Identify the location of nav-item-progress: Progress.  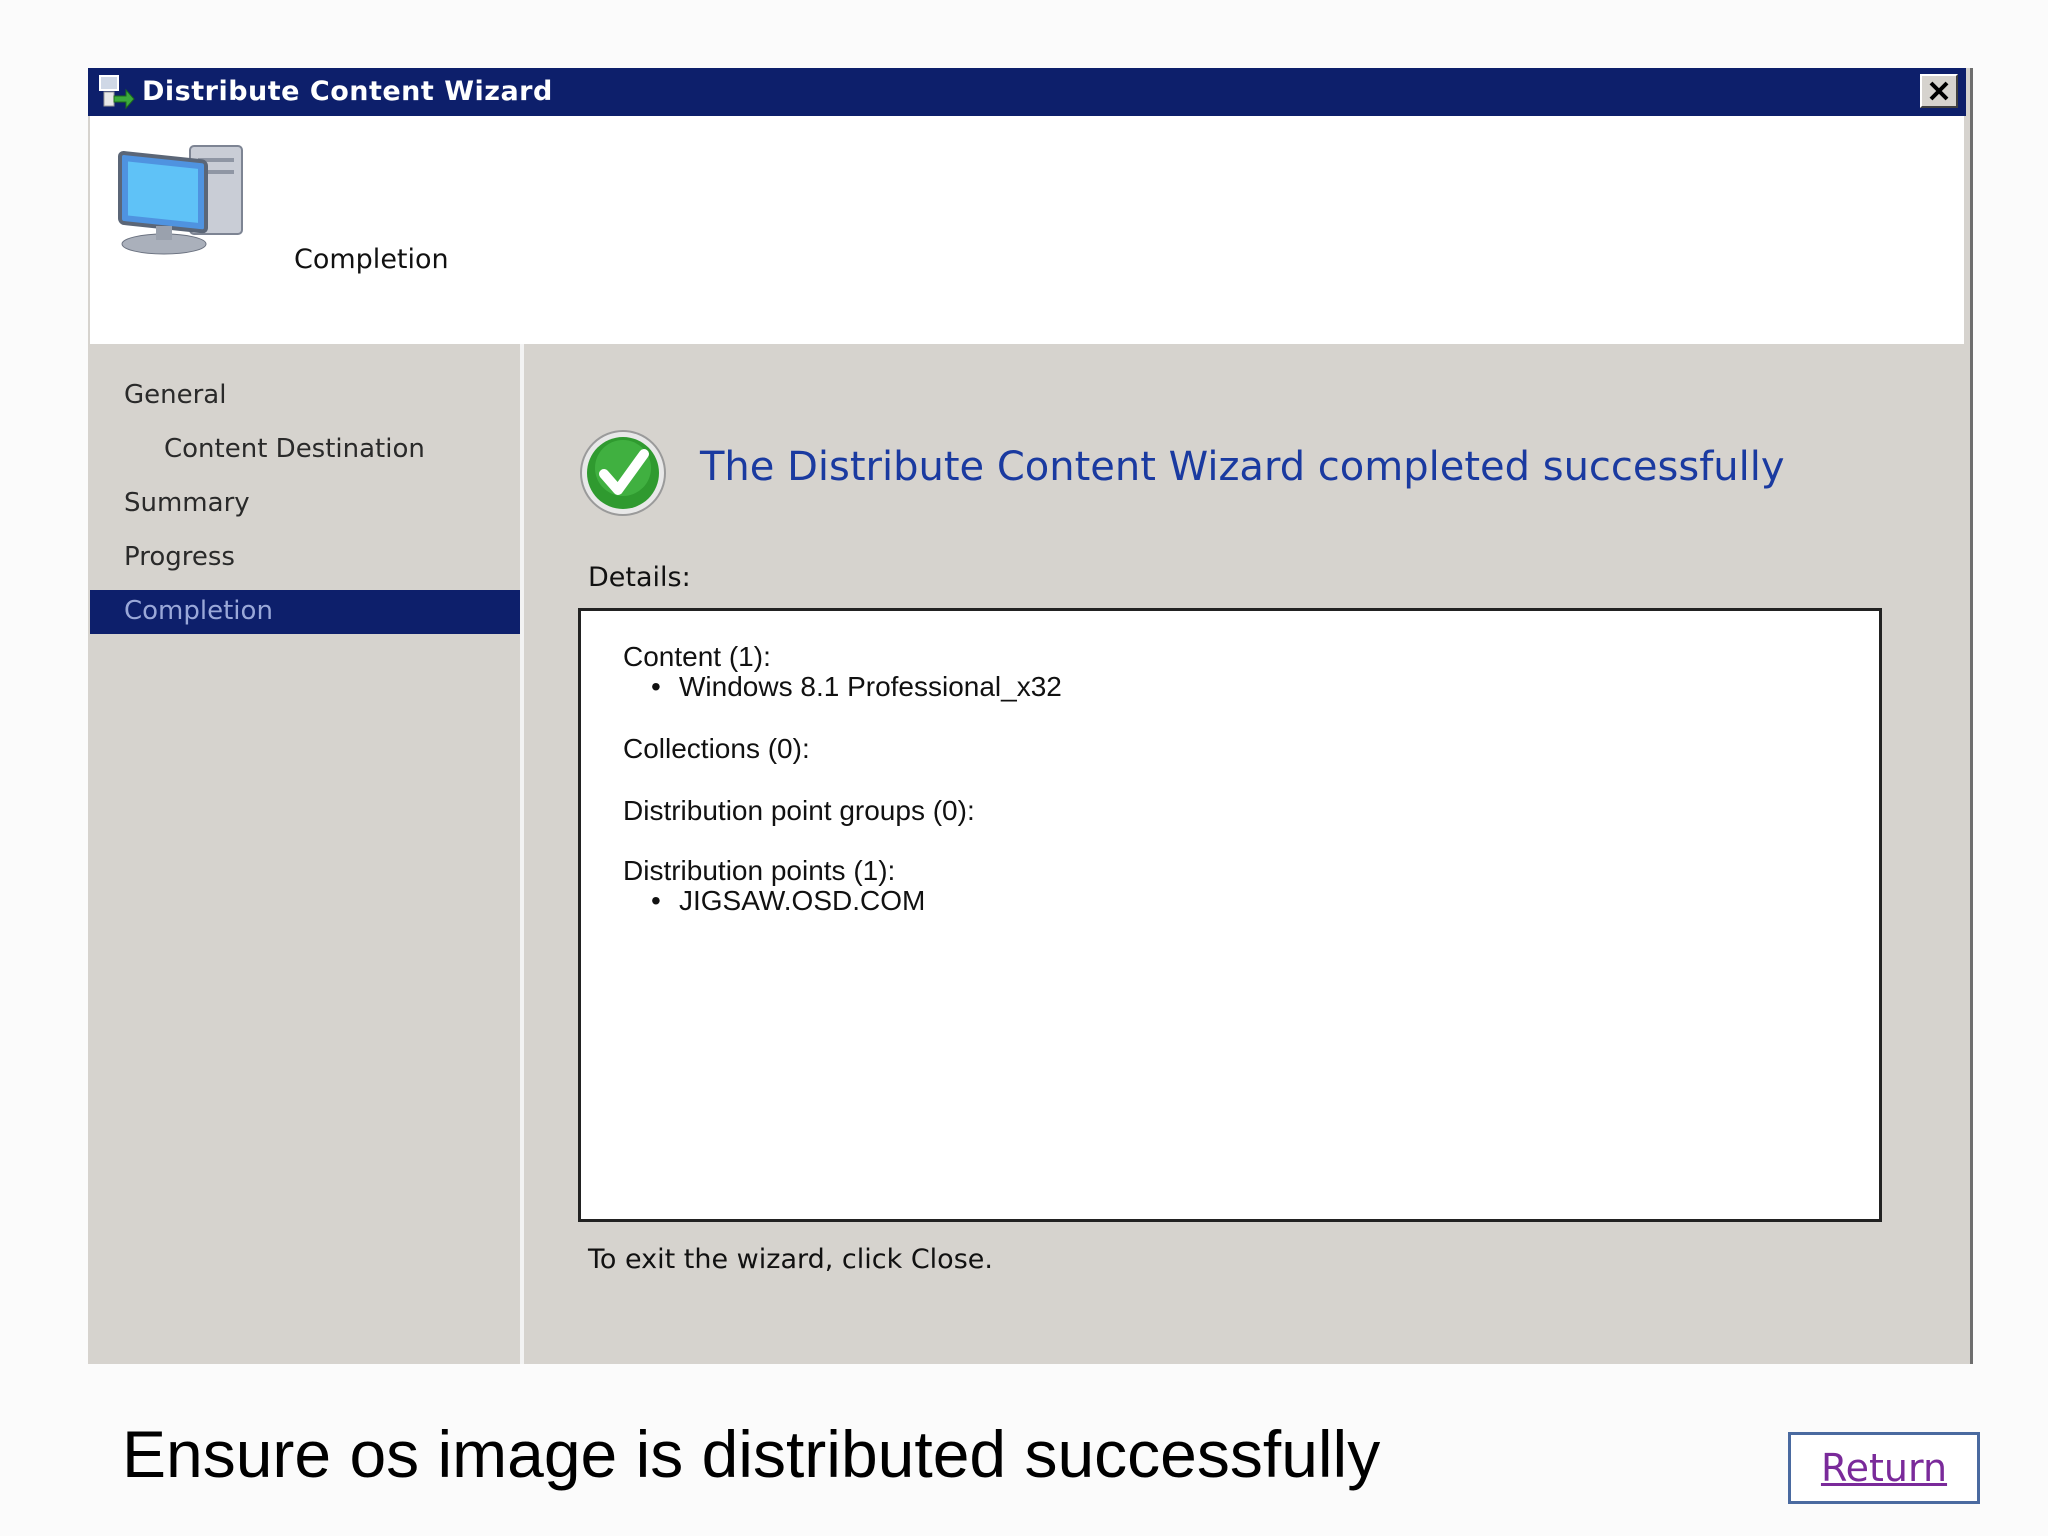
(305, 558).